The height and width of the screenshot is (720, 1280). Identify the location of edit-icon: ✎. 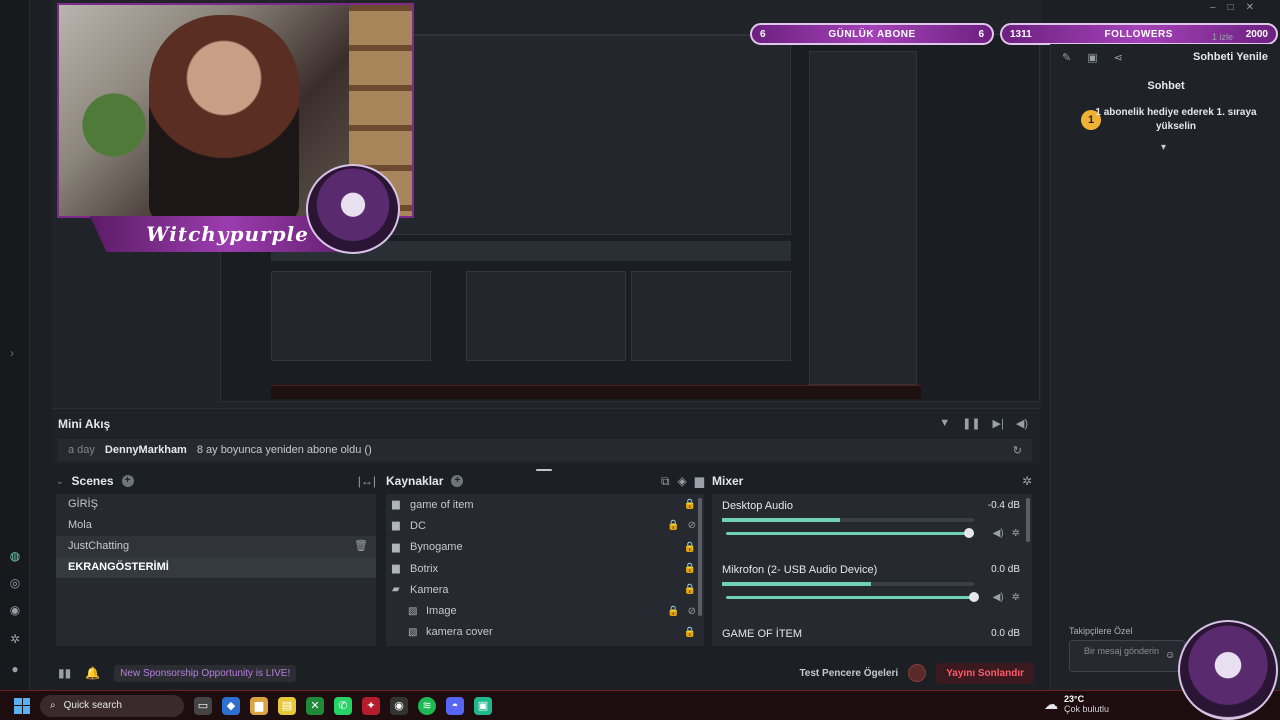
(1066, 57).